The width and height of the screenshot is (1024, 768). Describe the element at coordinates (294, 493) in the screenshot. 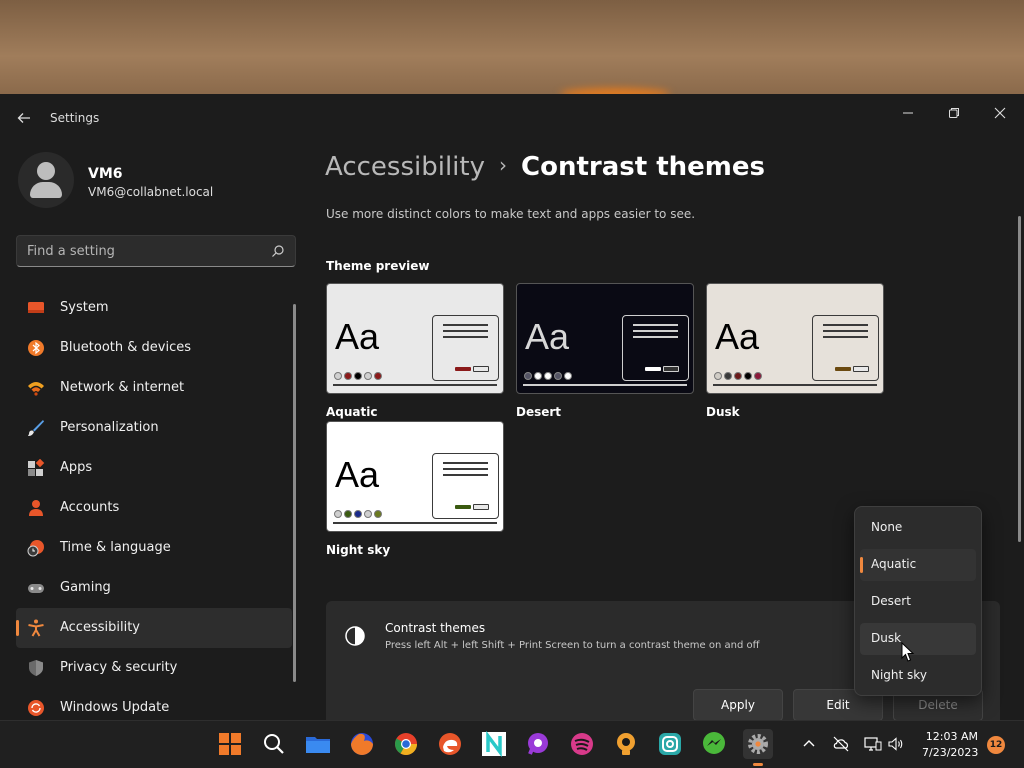

I see `sidebar-scrollbar` at that location.